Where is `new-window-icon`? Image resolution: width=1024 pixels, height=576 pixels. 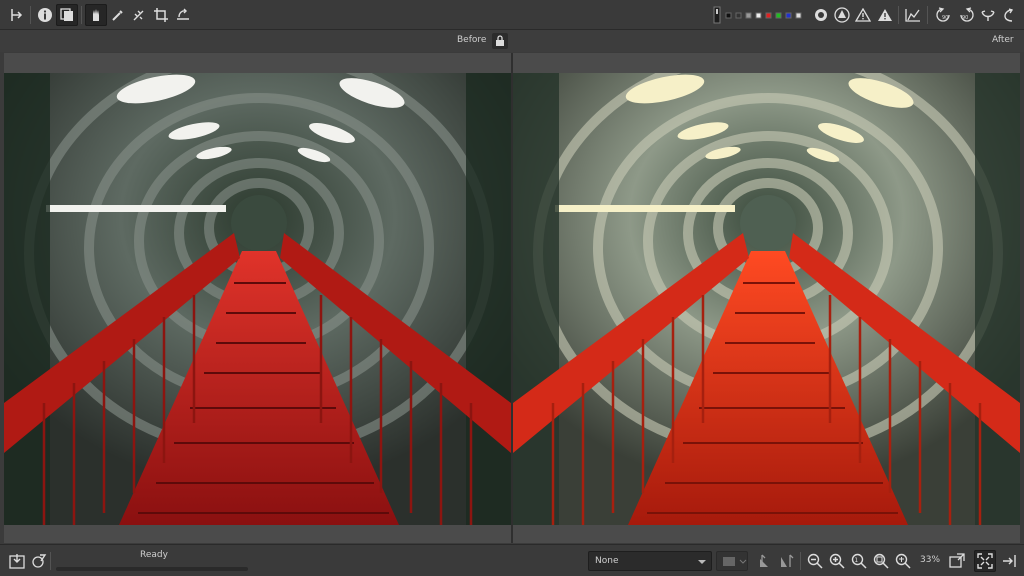
new-window-icon is located at coordinates (957, 561).